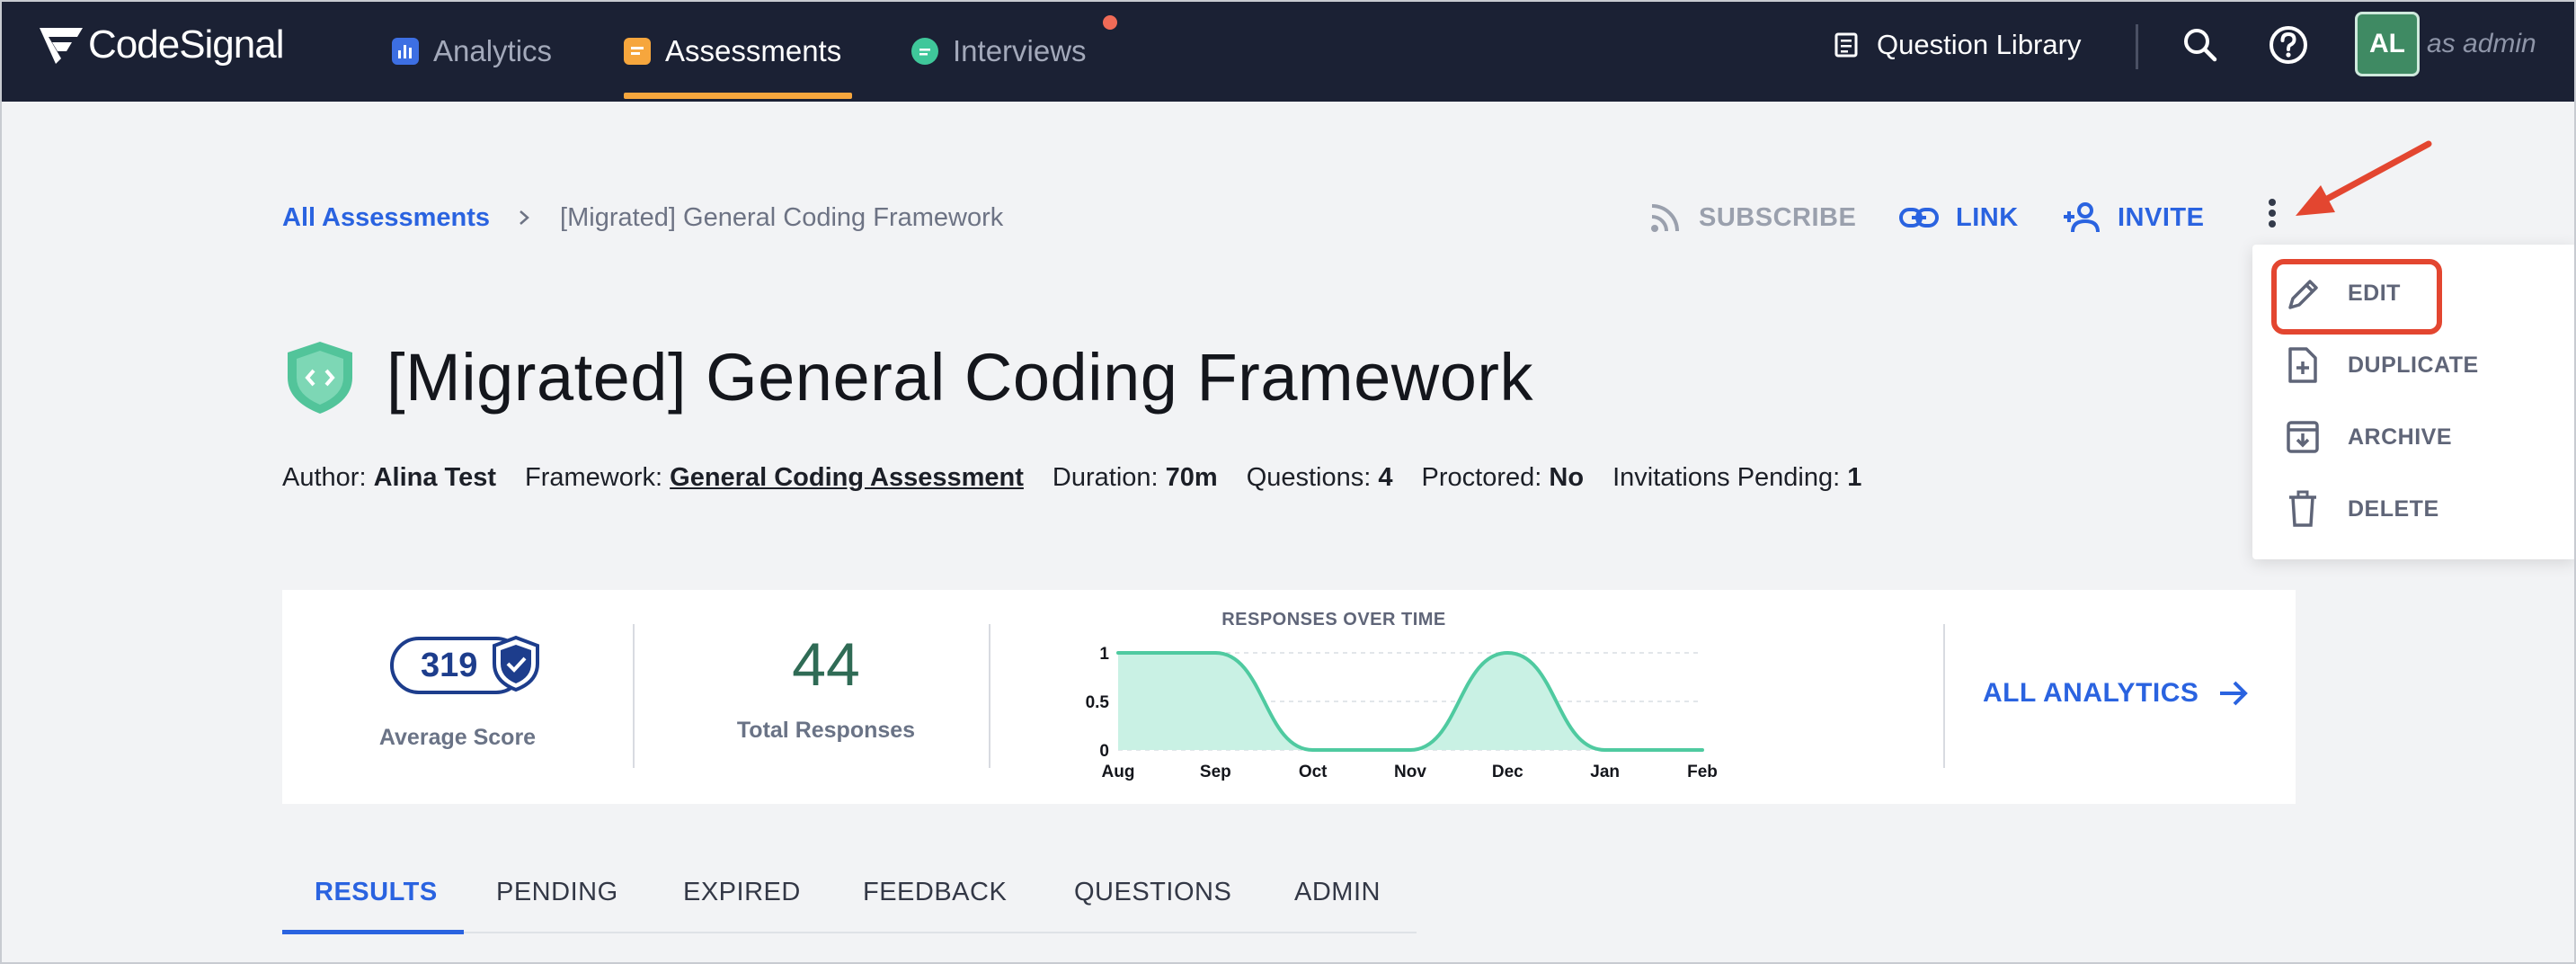 This screenshot has height=964, width=2576. What do you see at coordinates (2303, 437) in the screenshot?
I see `archive-icon` at bounding box center [2303, 437].